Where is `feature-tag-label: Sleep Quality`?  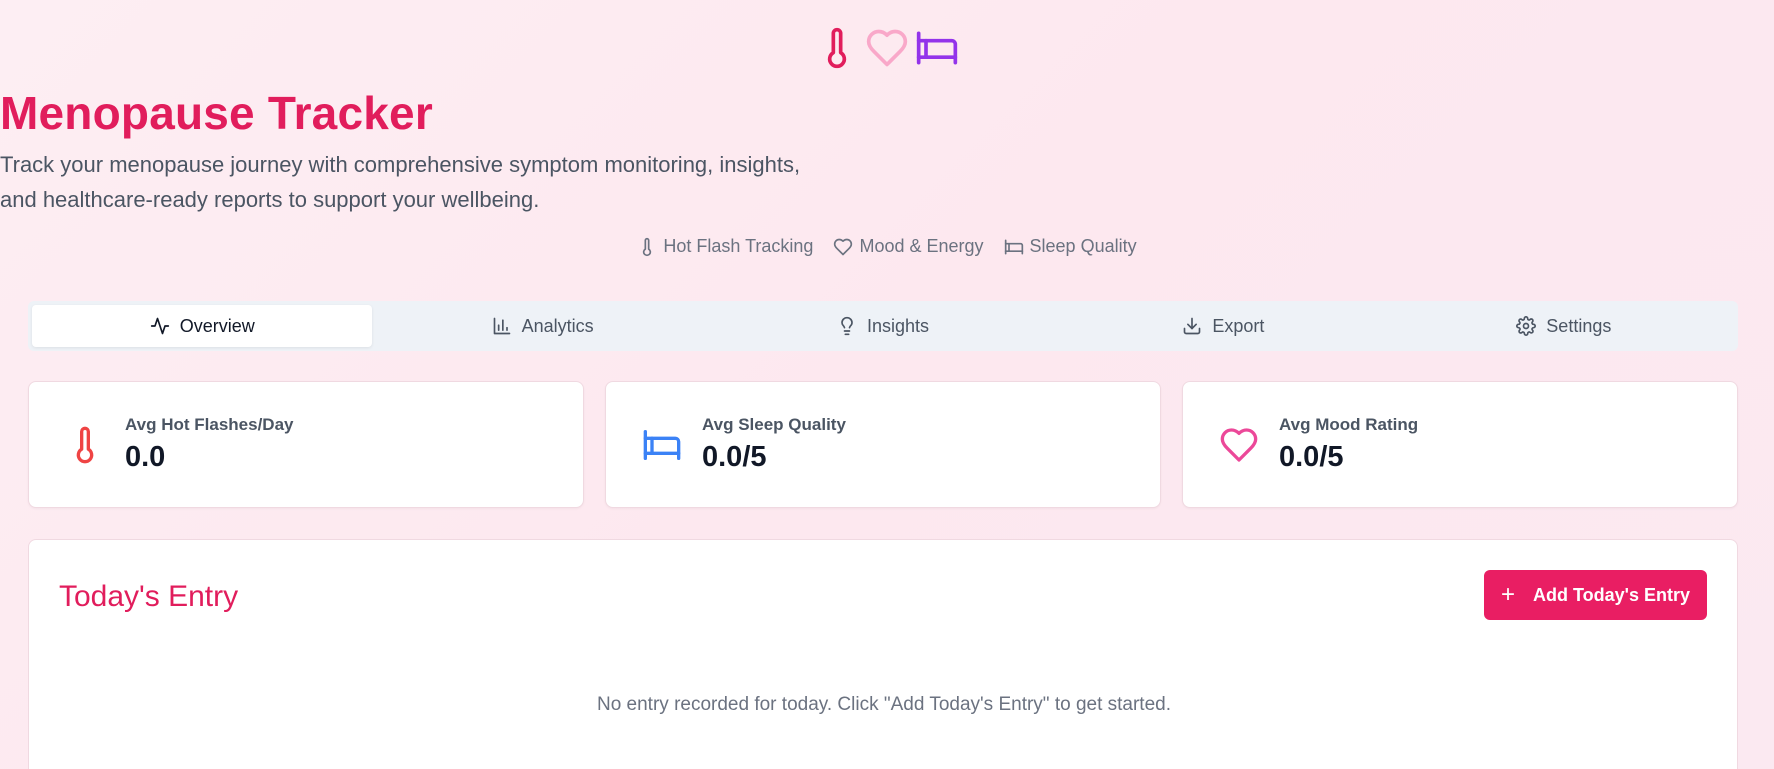 feature-tag-label: Sleep Quality is located at coordinates (1083, 246).